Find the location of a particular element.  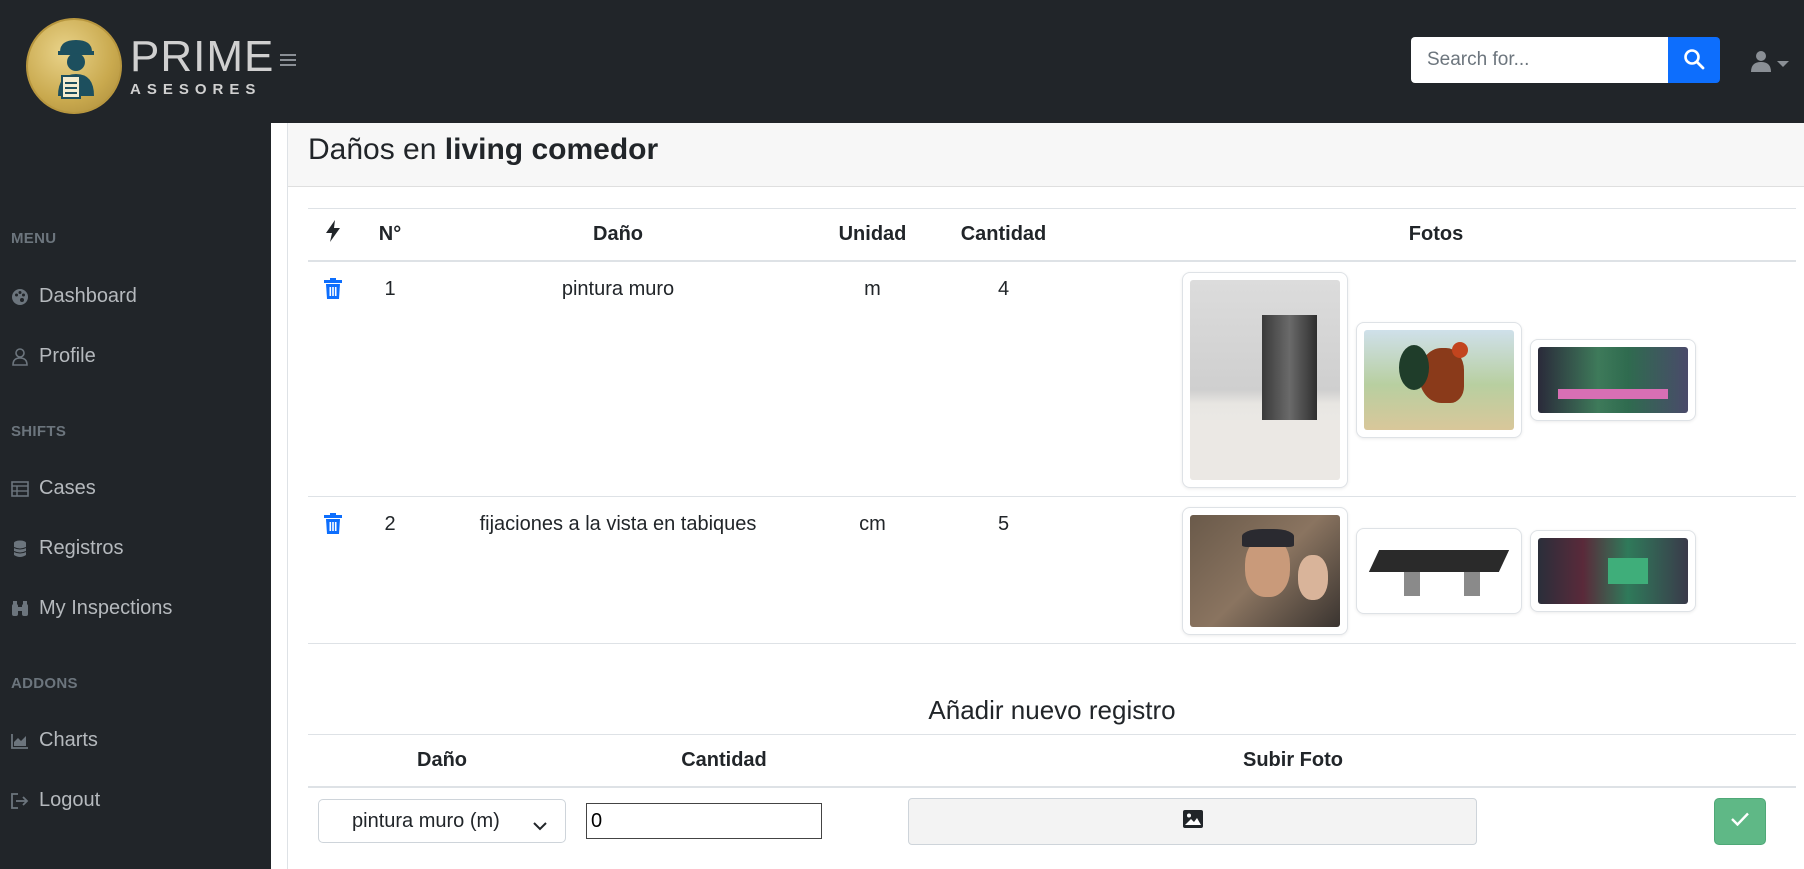

palette-icon is located at coordinates (20, 297).